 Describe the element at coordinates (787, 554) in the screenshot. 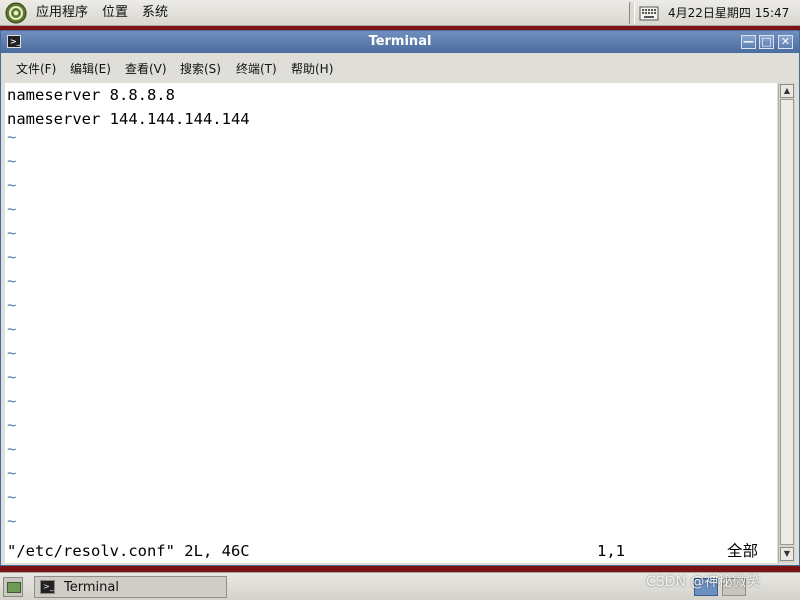

I see `scroll-down-icon: ▼` at that location.